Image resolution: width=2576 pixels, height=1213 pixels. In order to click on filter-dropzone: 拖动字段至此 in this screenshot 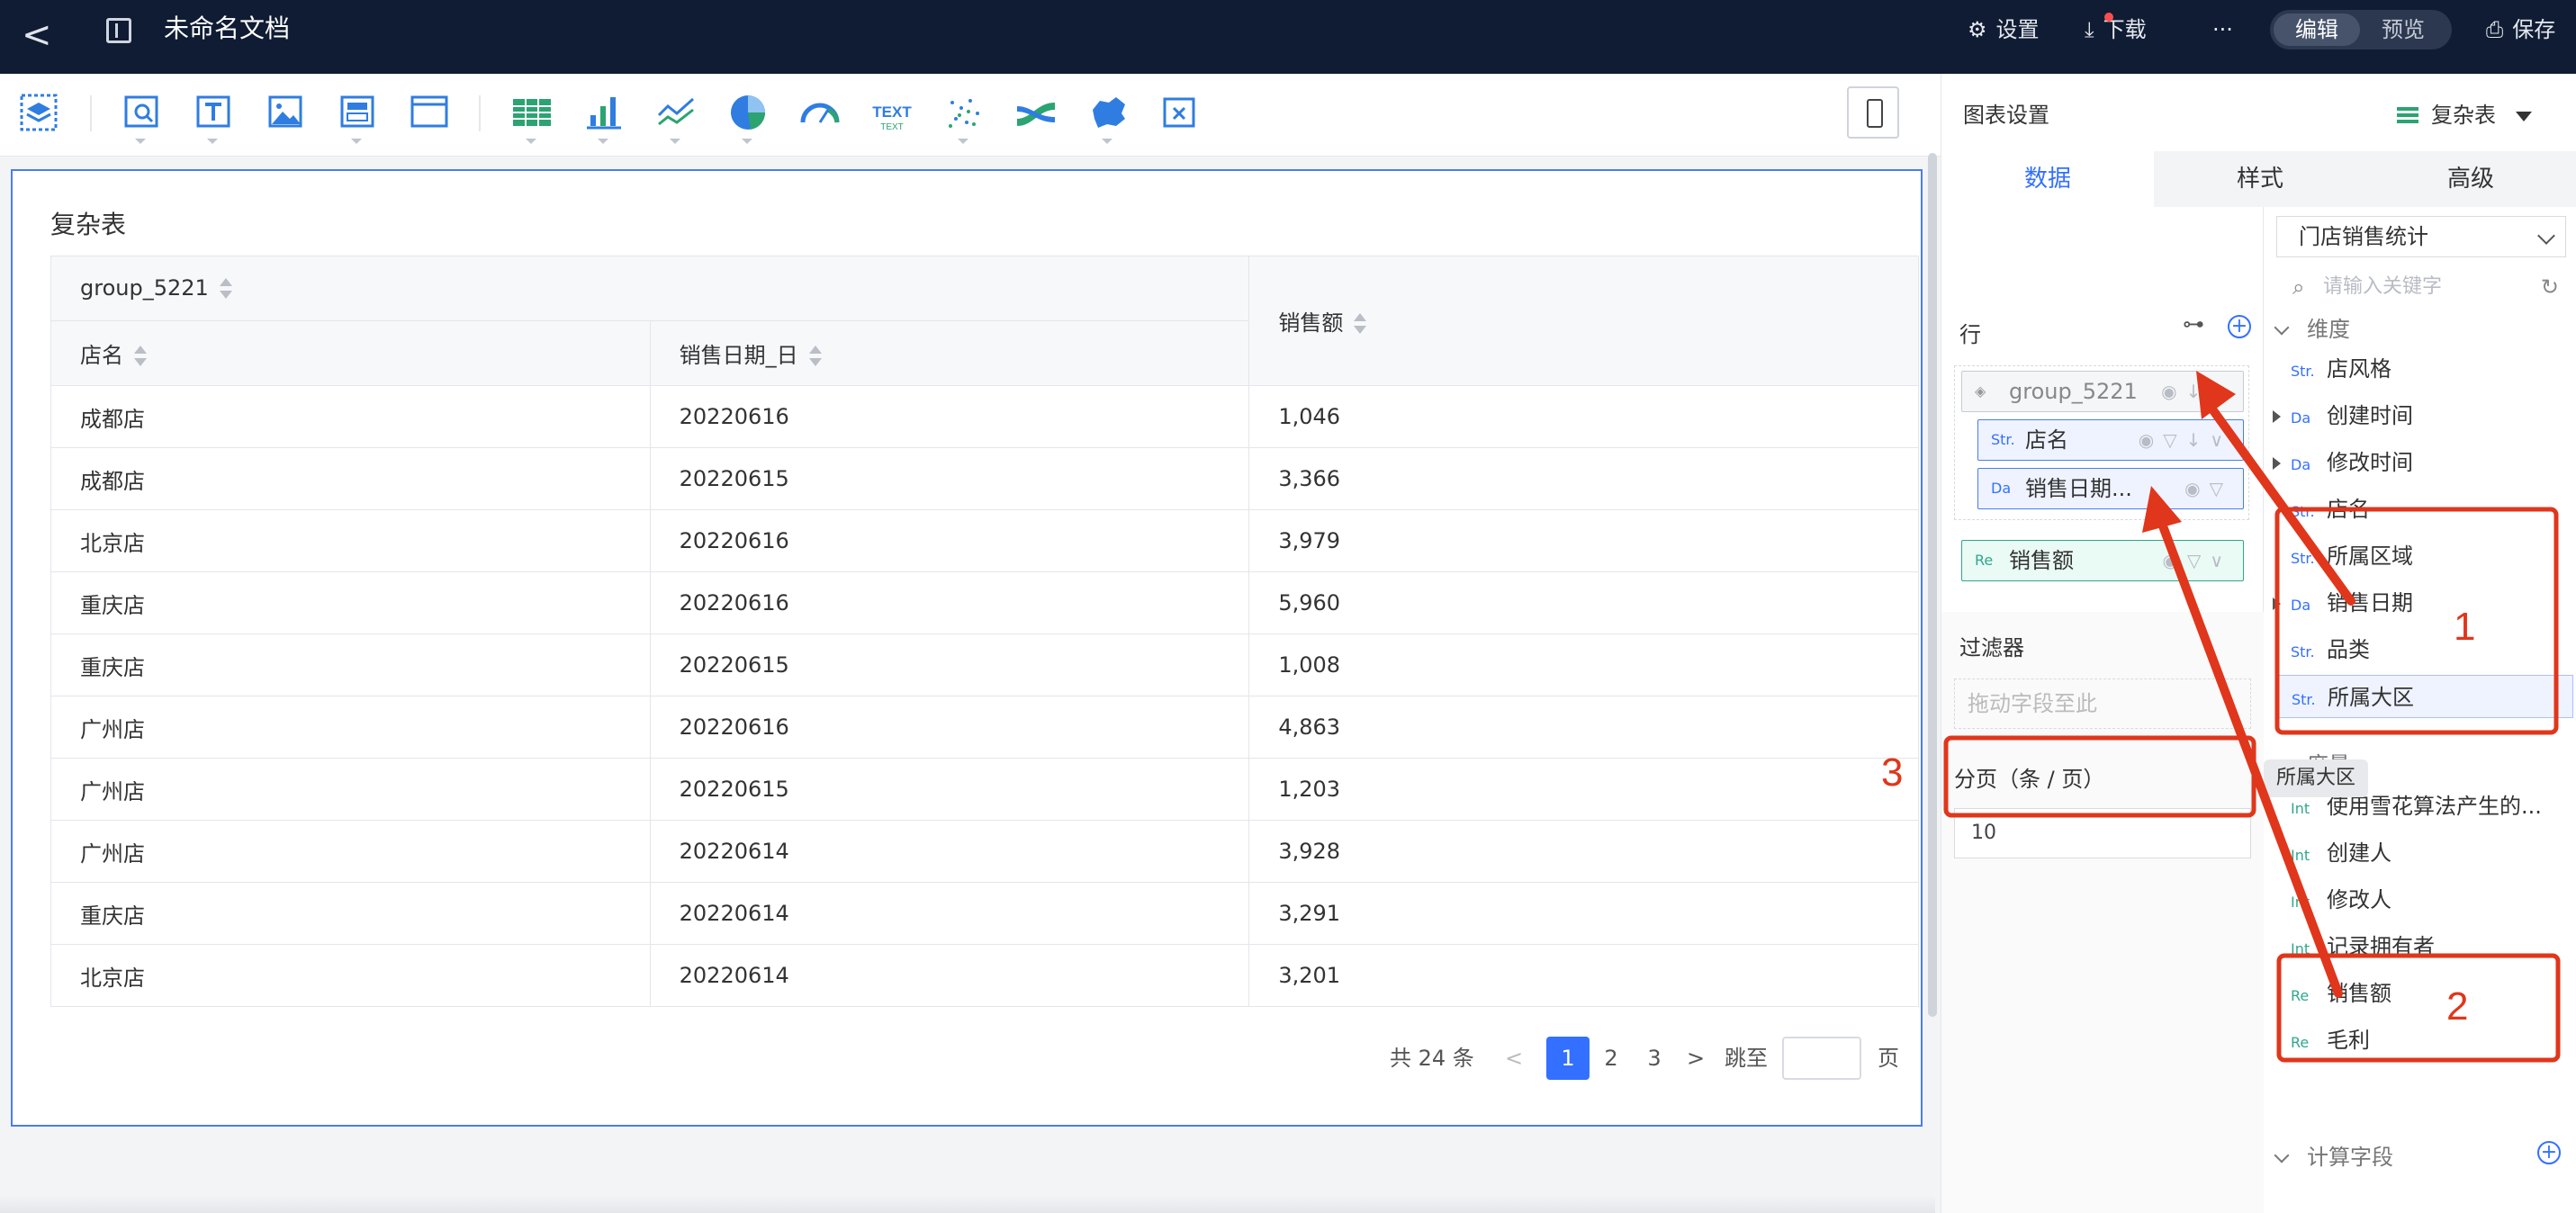, I will do `click(2102, 703)`.